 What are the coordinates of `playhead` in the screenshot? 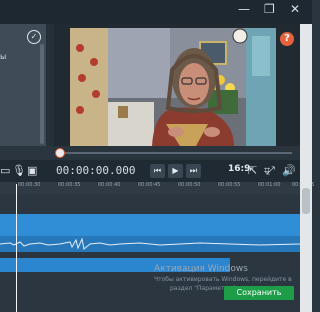 It's located at (16, 248).